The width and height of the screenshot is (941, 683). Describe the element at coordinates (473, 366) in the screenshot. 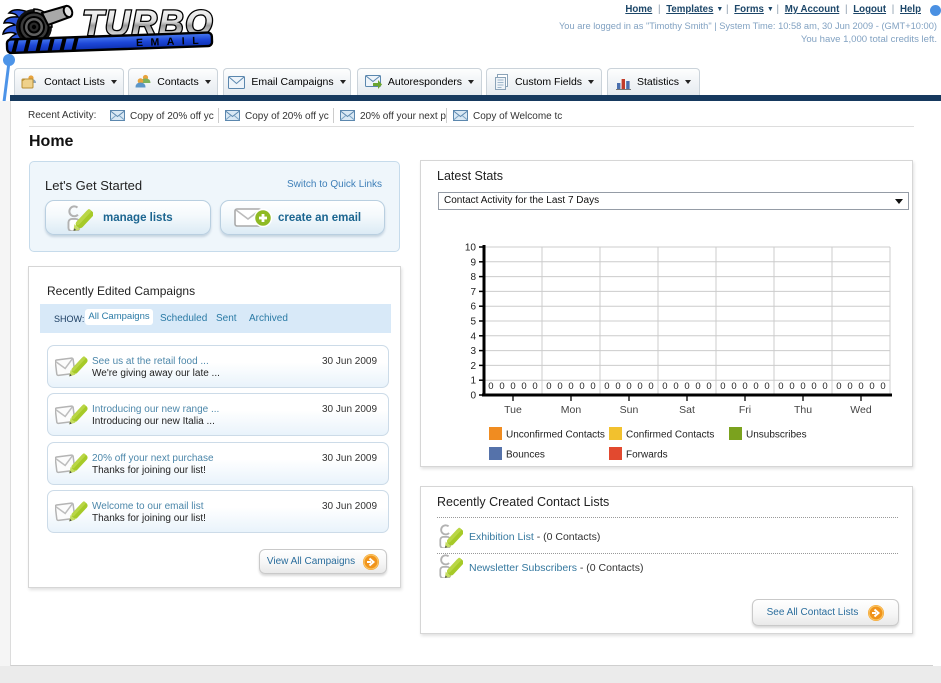

I see `svg-text: 2` at that location.